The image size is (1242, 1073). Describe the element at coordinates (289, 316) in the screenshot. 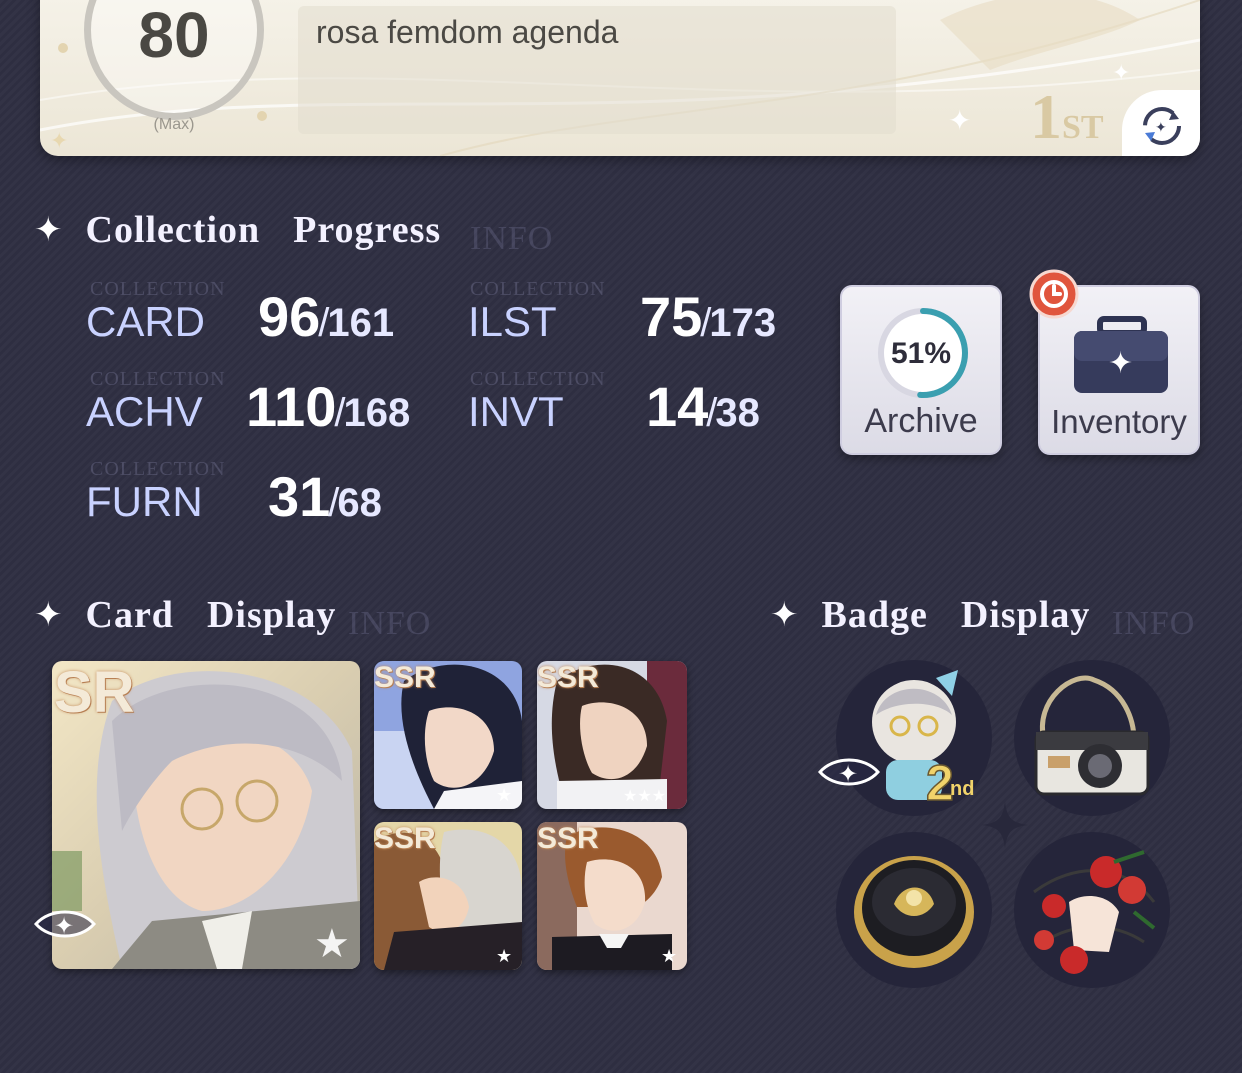

I see `stat-current: 96` at that location.